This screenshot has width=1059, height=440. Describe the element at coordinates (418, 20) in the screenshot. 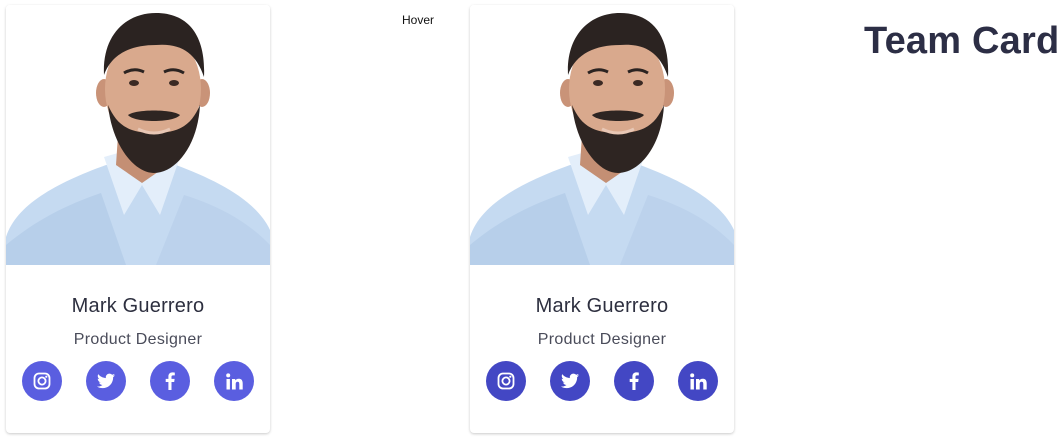

I see `hover-state-label: Hover` at that location.